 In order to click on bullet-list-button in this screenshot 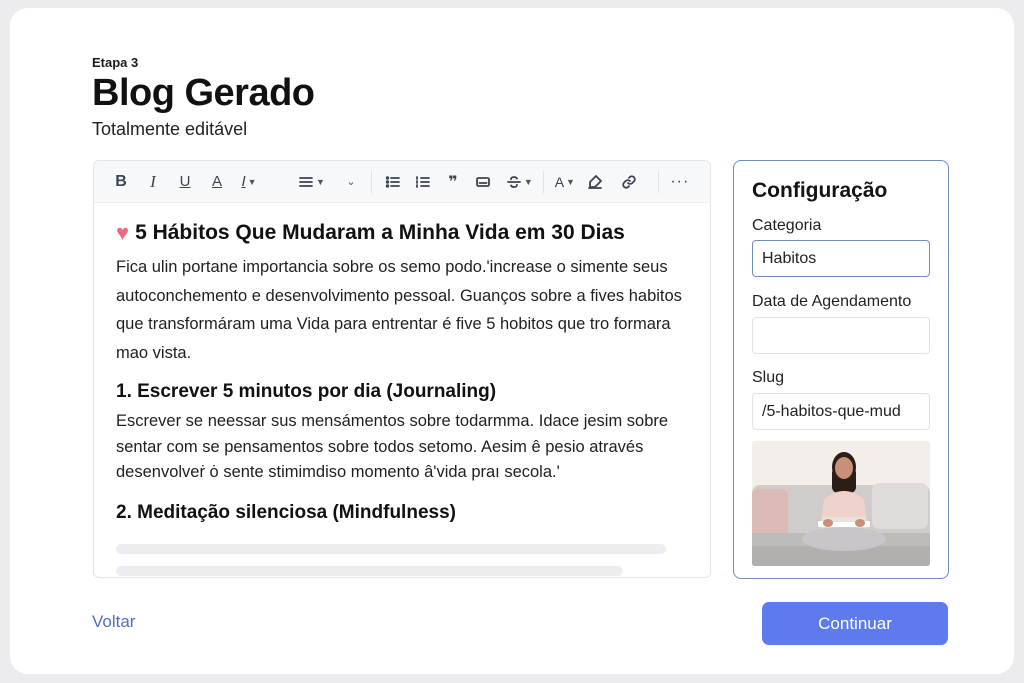, I will do `click(393, 182)`.